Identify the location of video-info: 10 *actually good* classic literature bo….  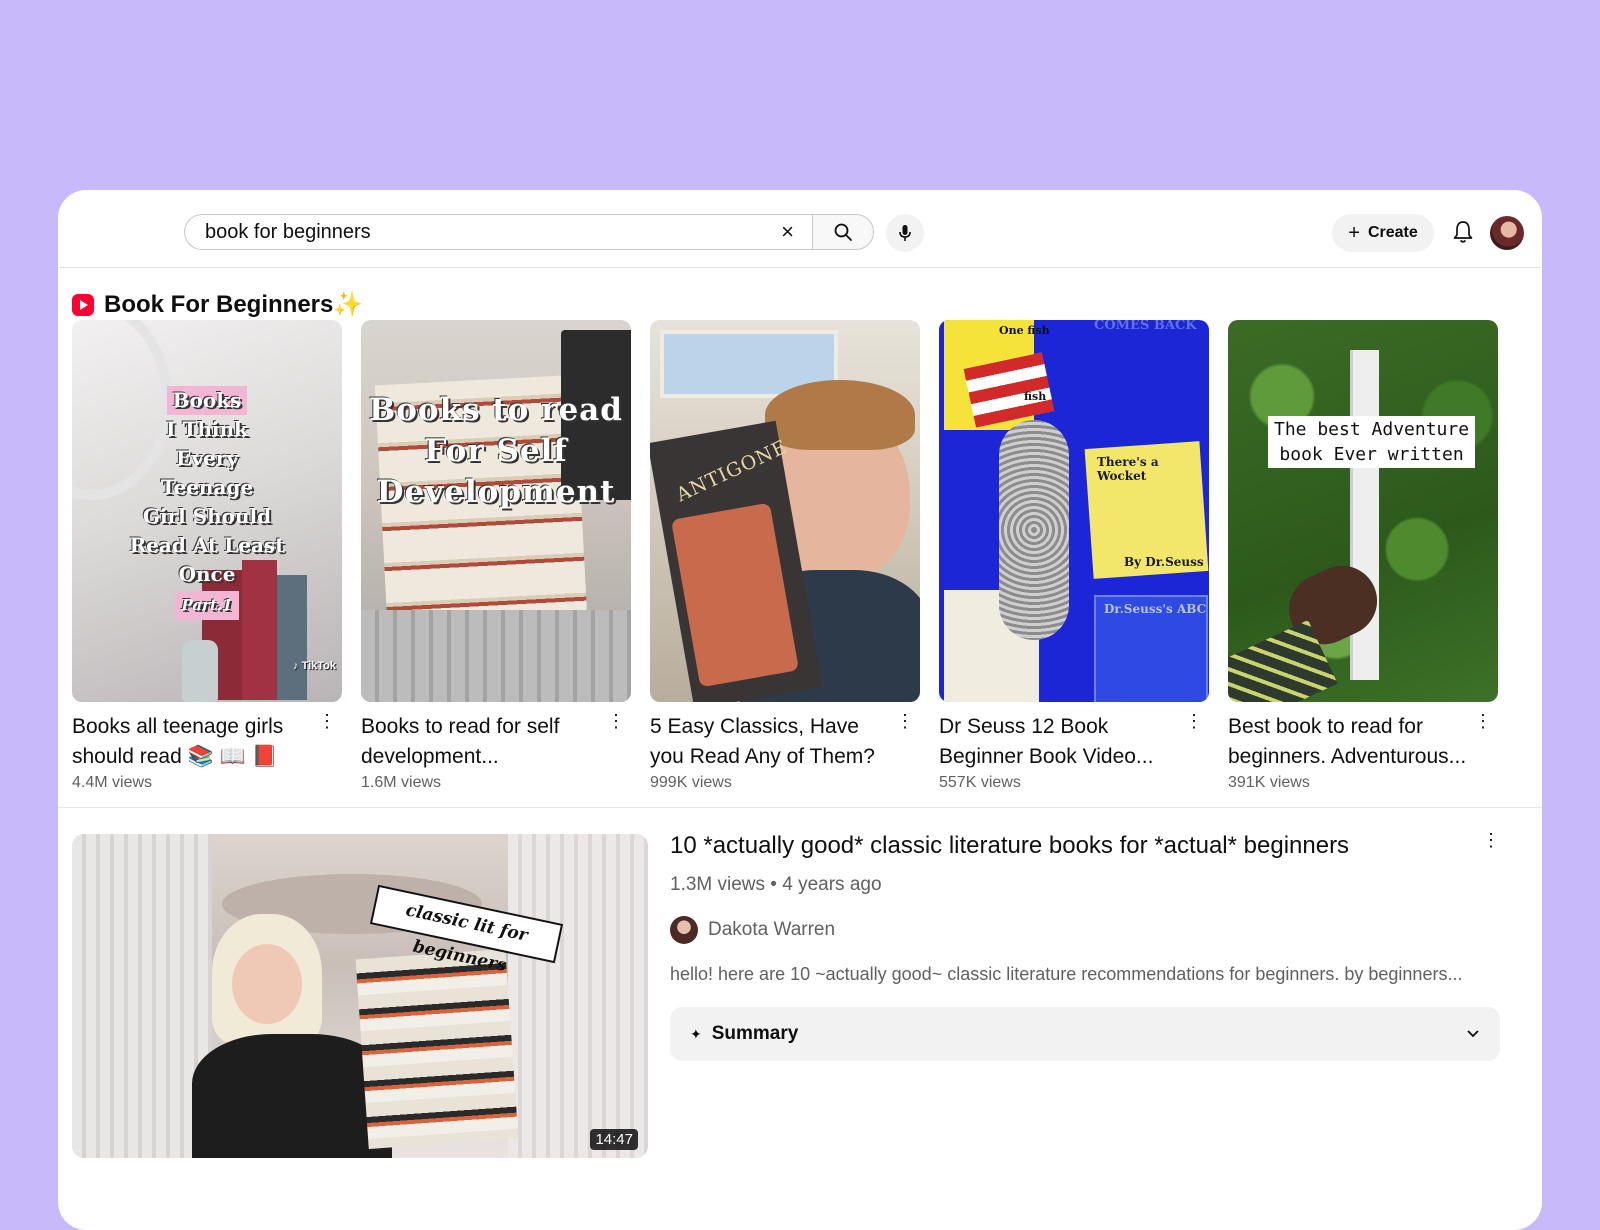
(1095, 945).